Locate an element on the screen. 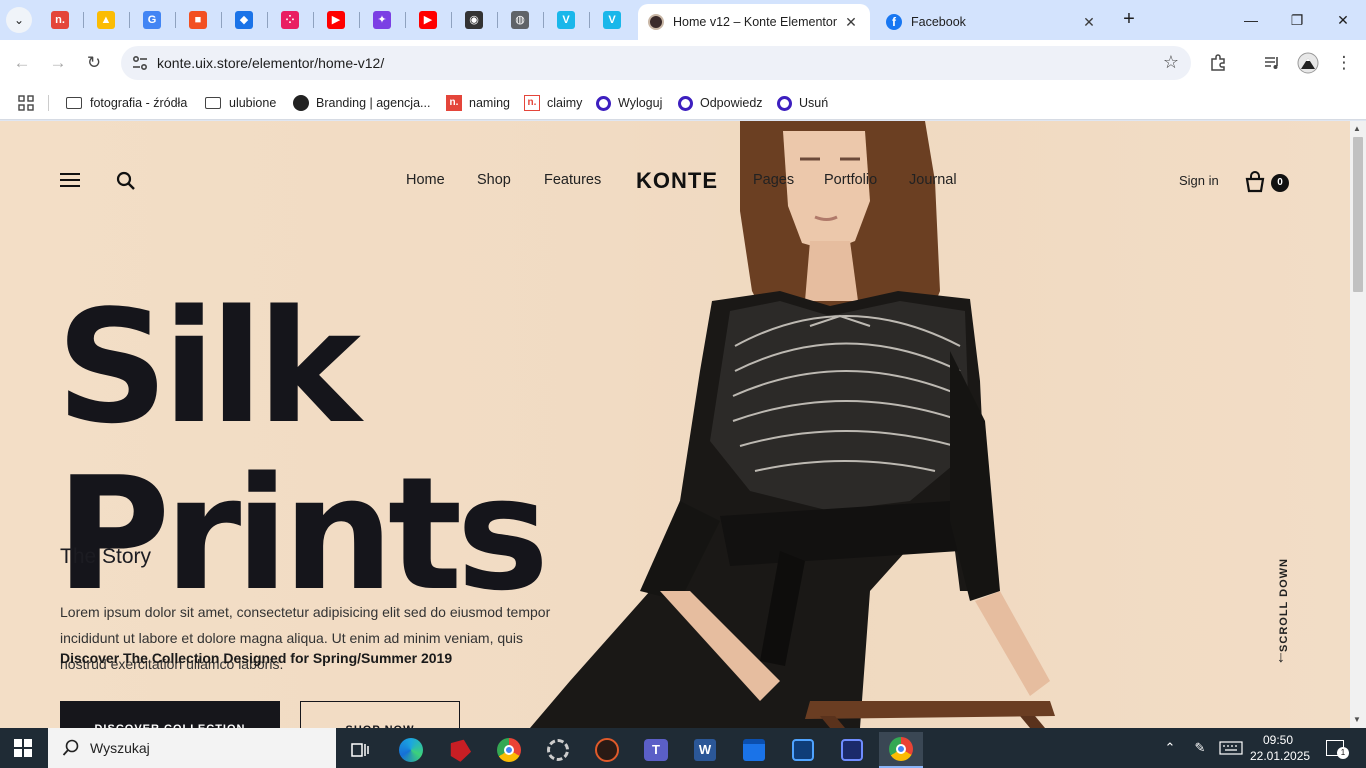  scrollbar-thumb is located at coordinates (1358, 214).